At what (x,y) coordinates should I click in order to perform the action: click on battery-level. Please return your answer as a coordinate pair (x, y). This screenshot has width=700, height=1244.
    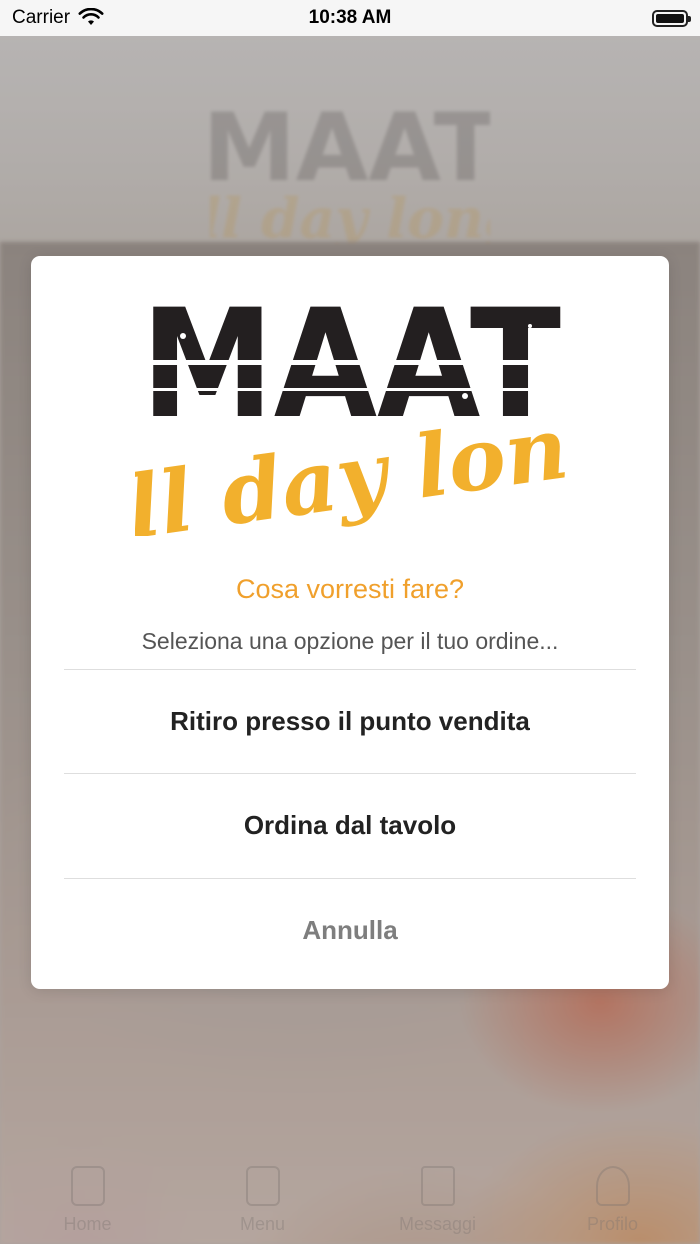
    Looking at the image, I should click on (670, 18).